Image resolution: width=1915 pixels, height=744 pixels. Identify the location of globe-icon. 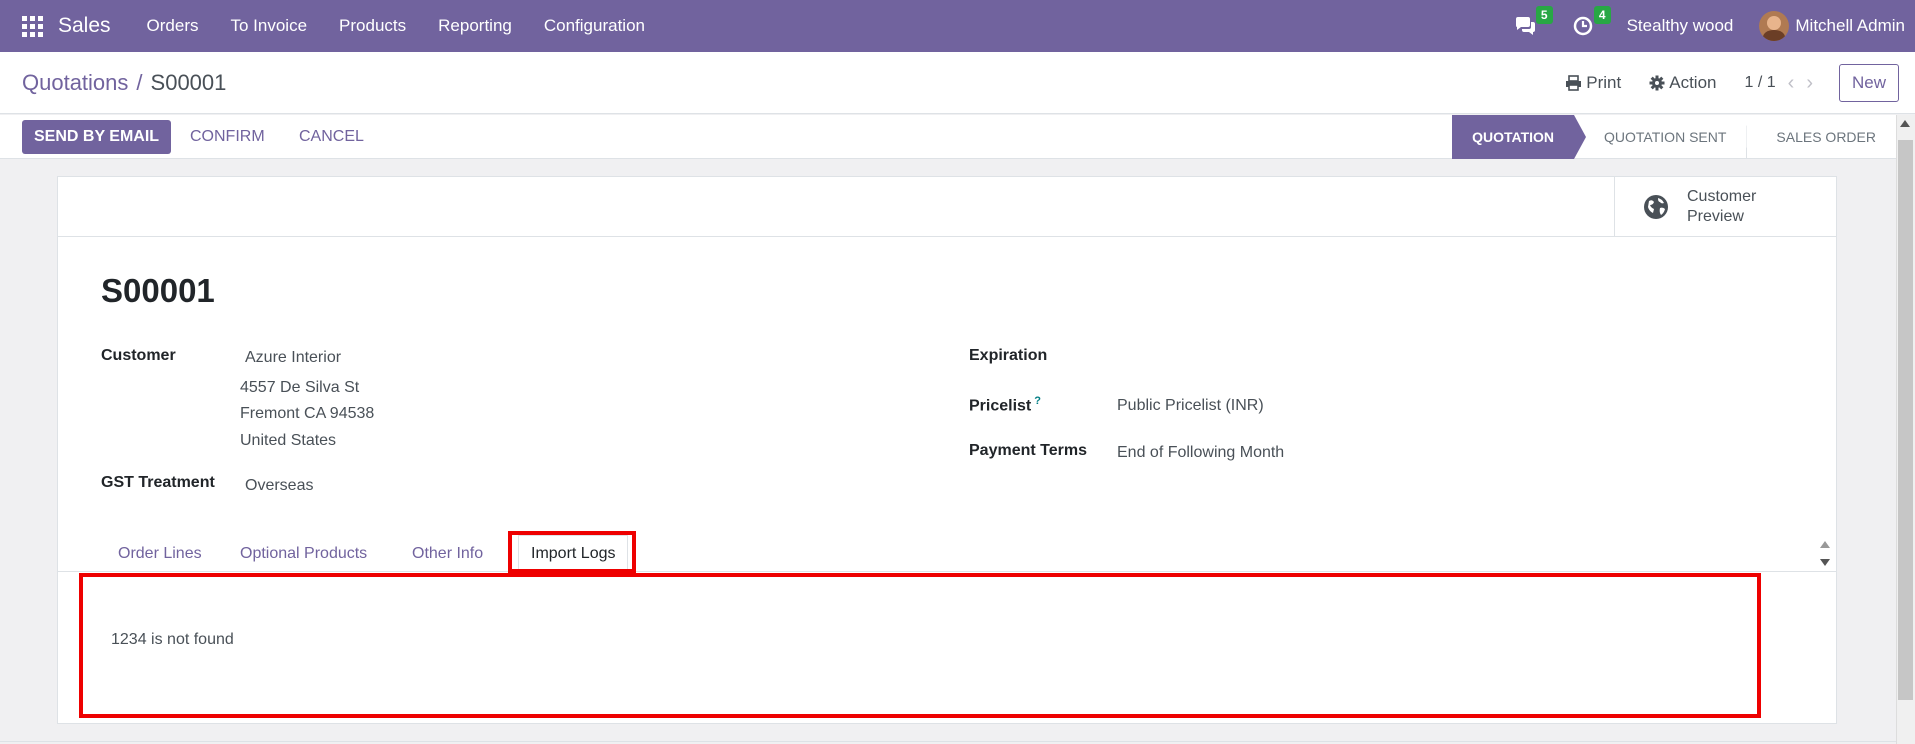
(1656, 206).